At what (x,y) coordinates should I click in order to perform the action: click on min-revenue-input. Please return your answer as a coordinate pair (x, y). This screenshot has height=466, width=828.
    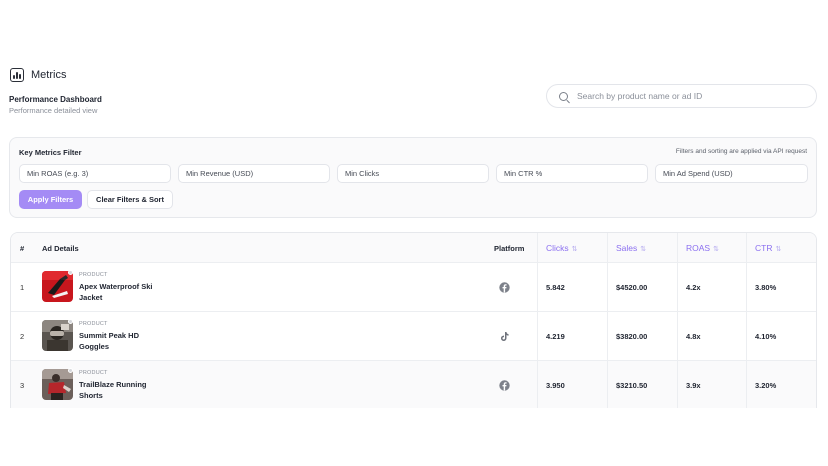
    Looking at the image, I should click on (254, 173).